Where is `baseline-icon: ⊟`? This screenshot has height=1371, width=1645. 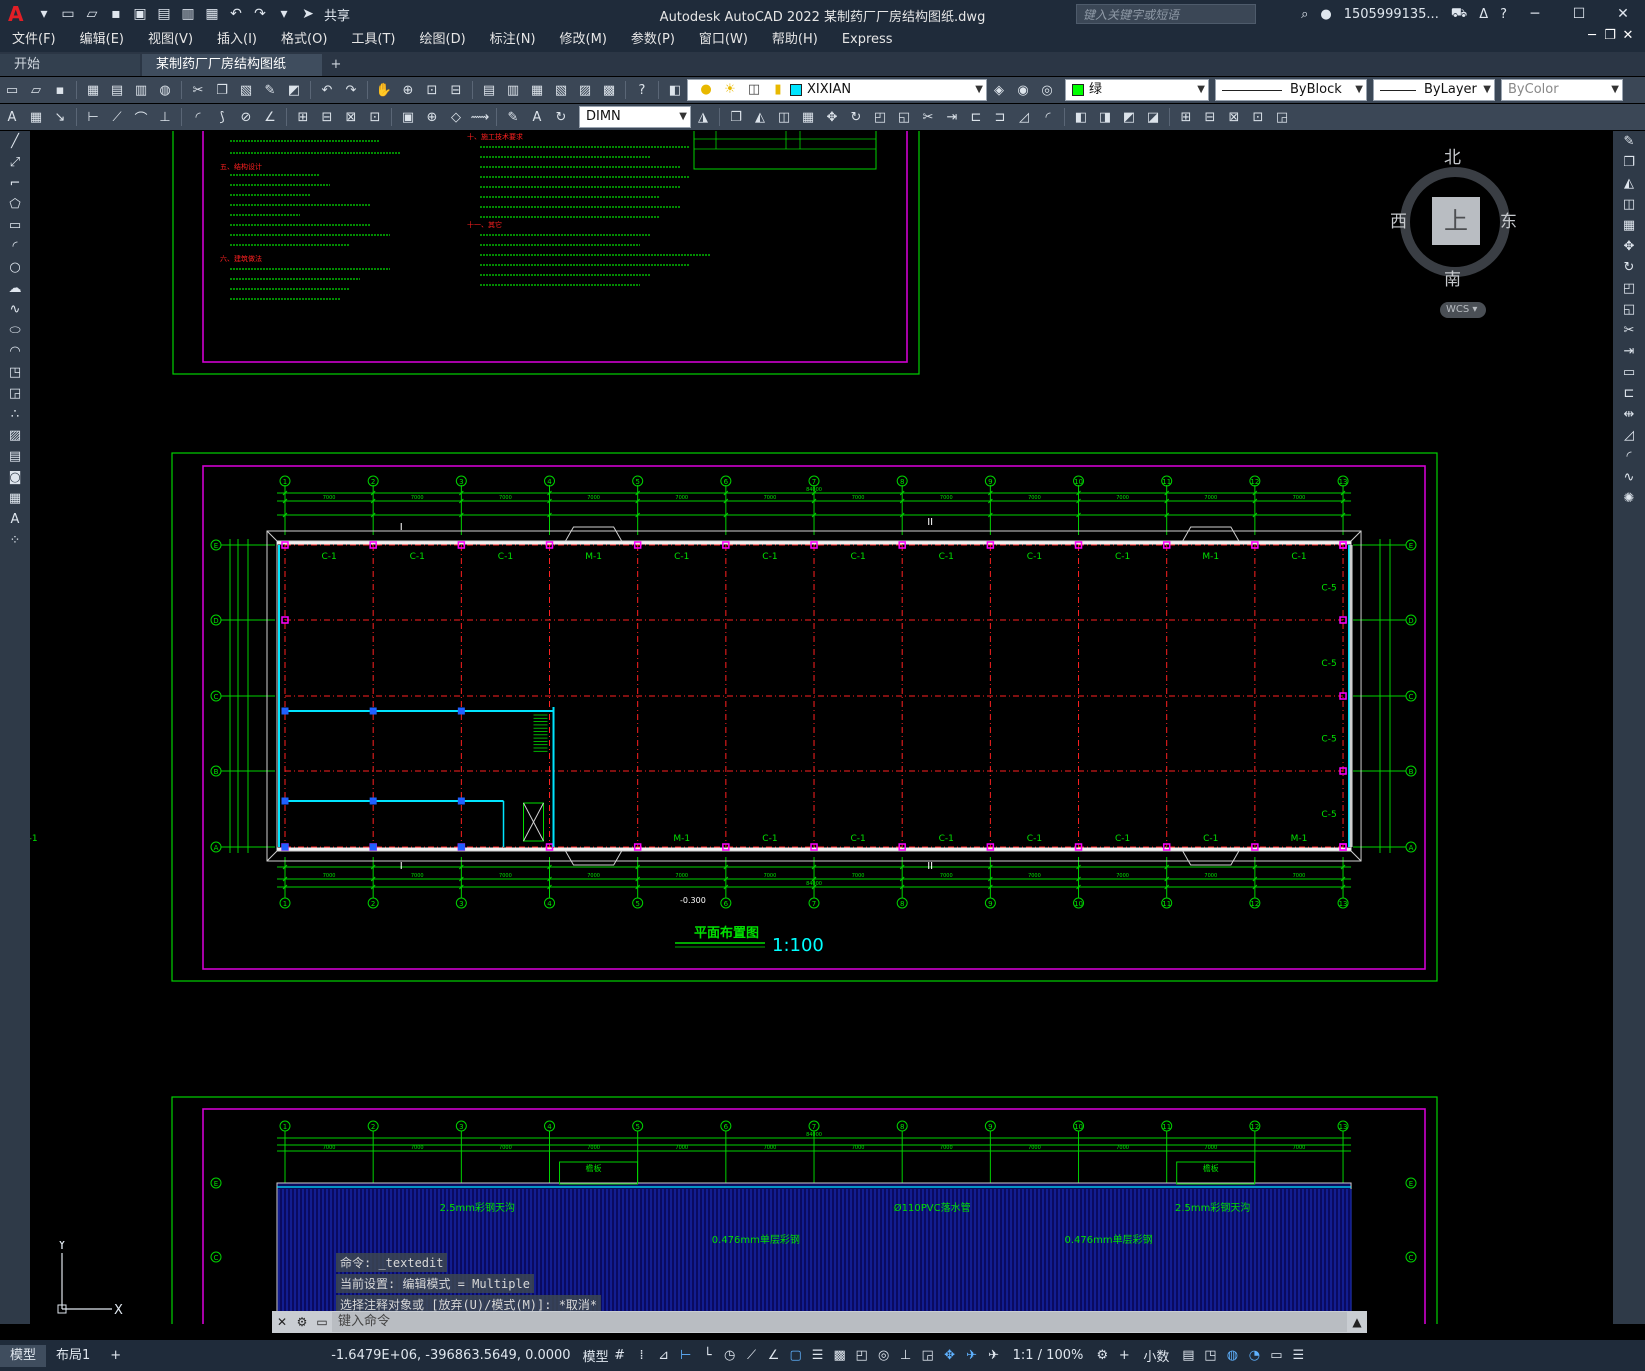 baseline-icon: ⊟ is located at coordinates (327, 117).